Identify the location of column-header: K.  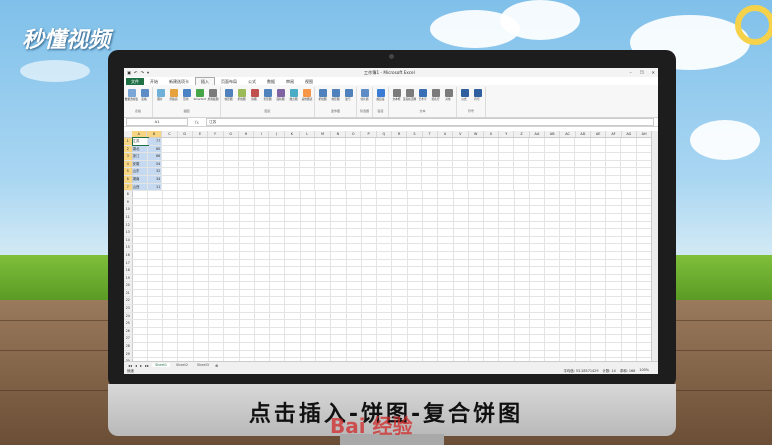
(293, 134).